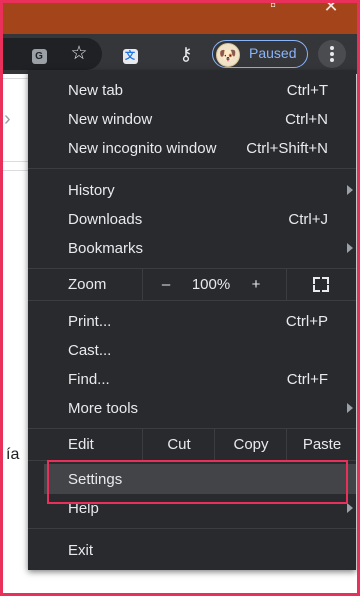  I want to click on highlight-annotation-box, so click(197, 482).